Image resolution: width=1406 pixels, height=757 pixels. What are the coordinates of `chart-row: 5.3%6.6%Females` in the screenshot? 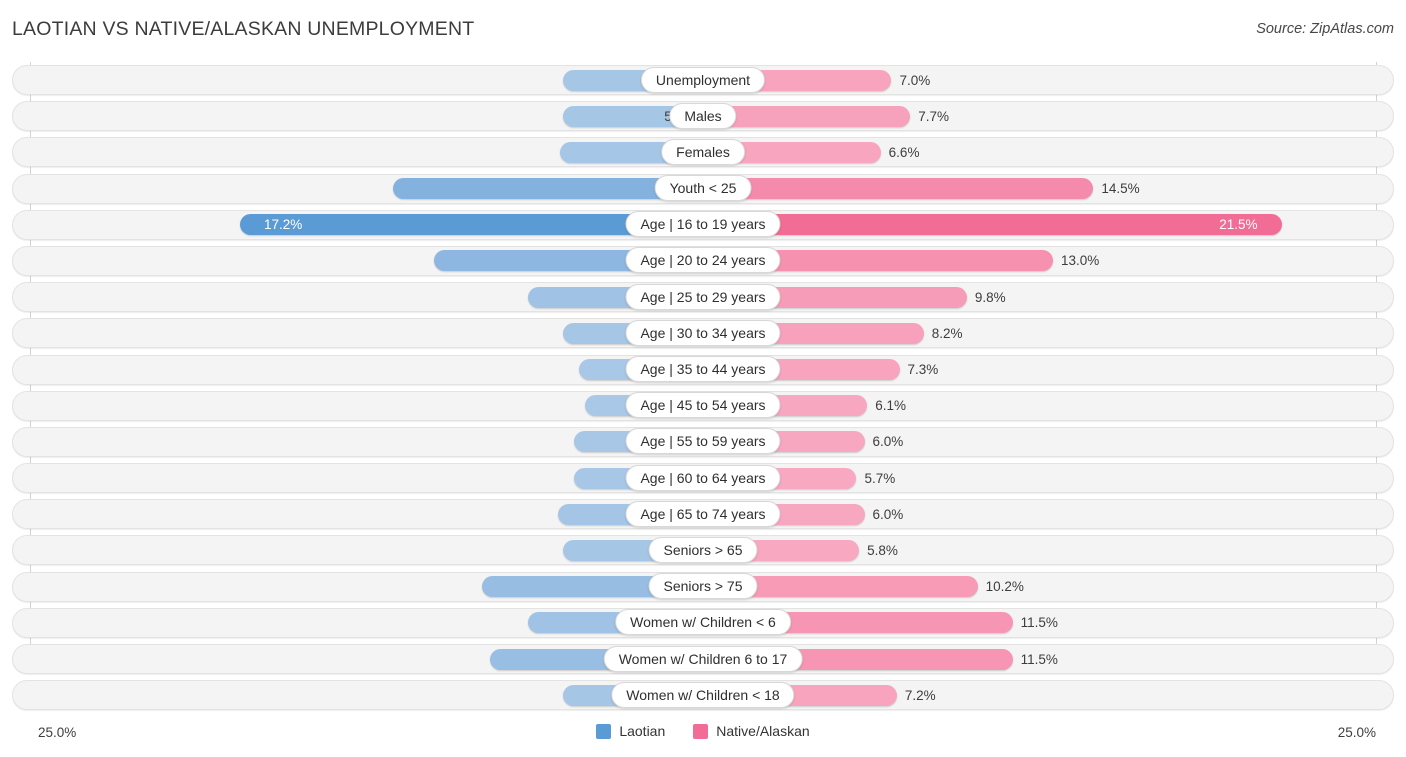 It's located at (703, 152).